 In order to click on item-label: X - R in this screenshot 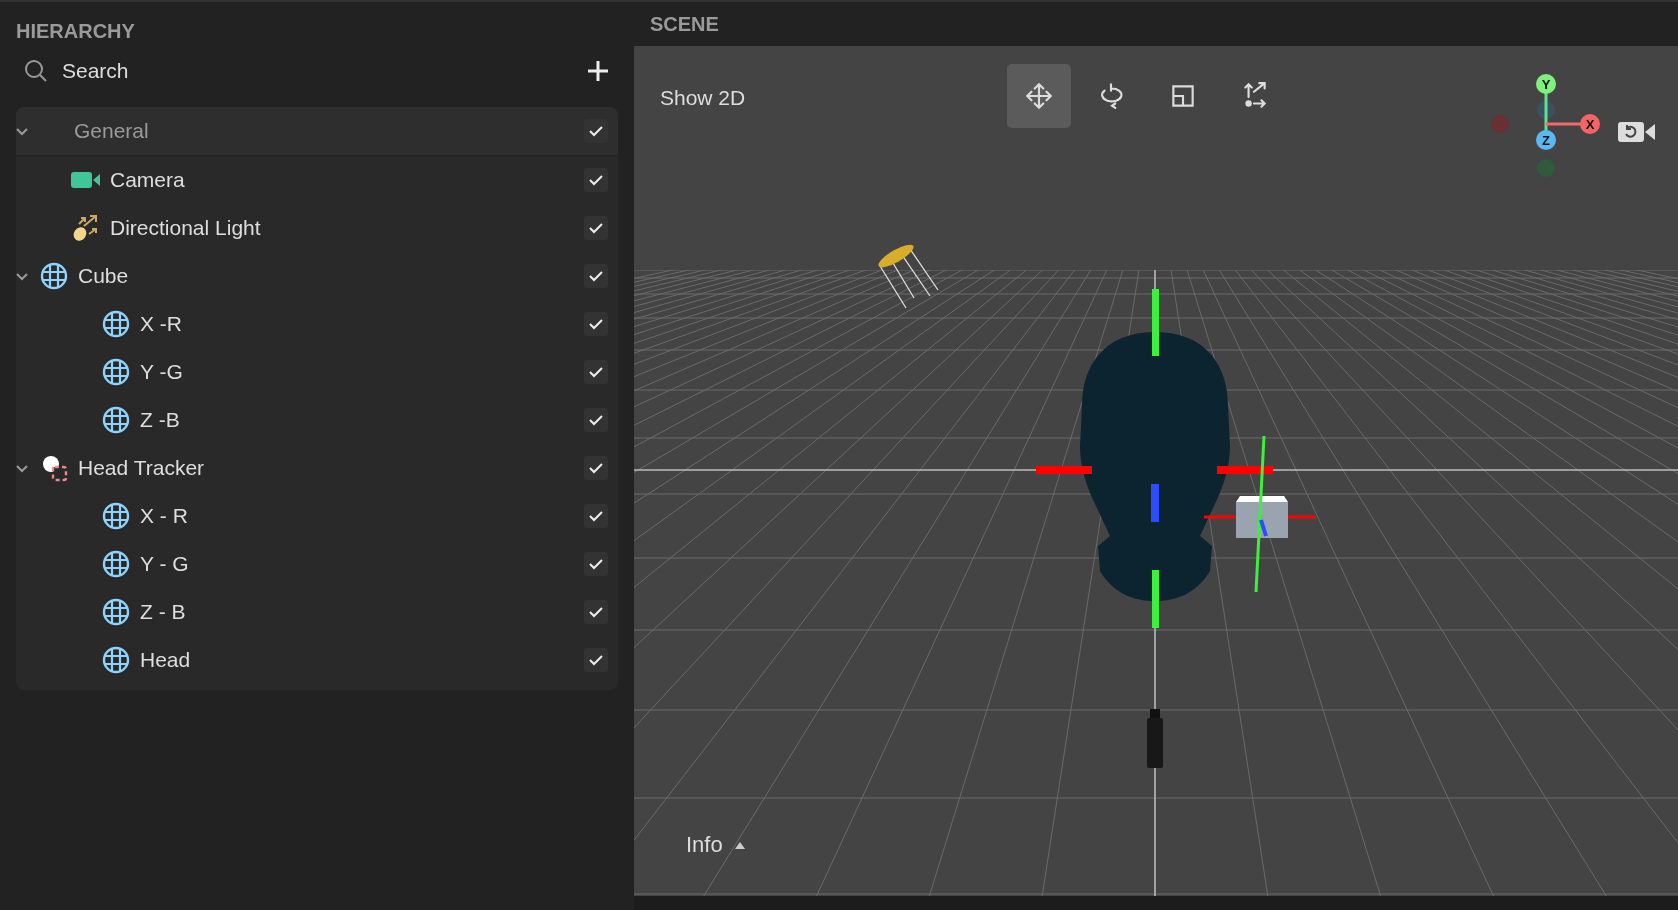, I will do `click(362, 516)`.